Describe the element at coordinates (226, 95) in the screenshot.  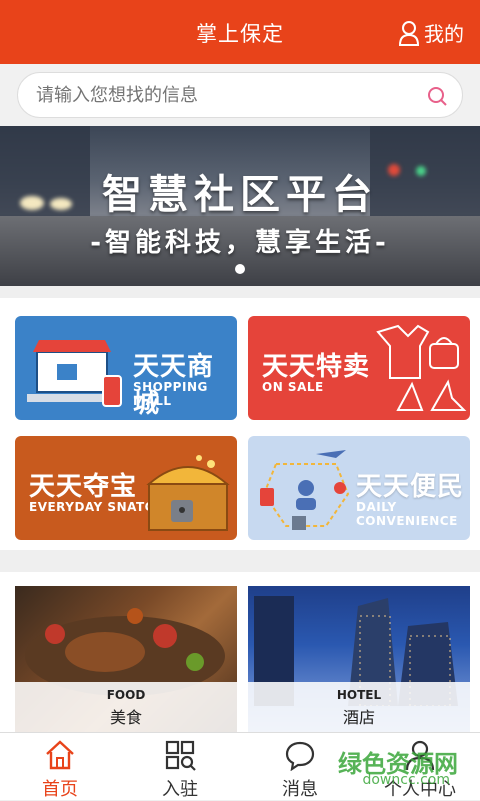
I see `search-input` at that location.